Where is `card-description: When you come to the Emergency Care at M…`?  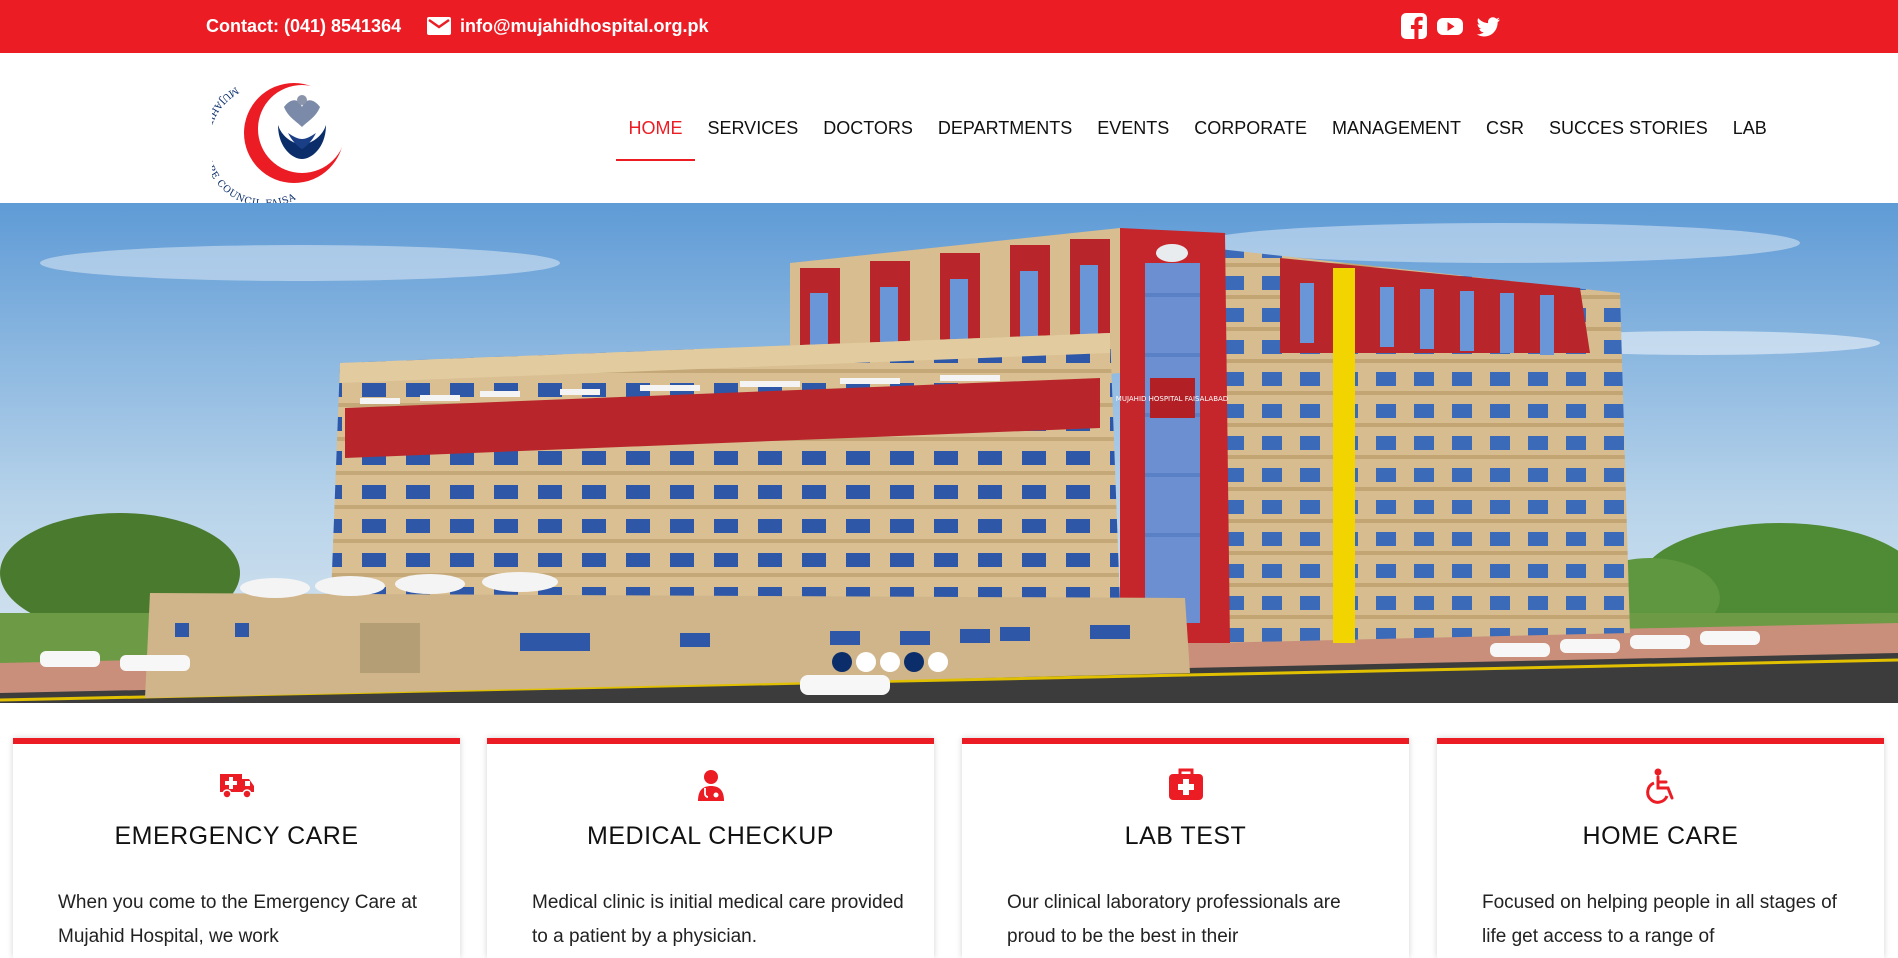 card-description: When you come to the Emergency Care at M… is located at coordinates (238, 919).